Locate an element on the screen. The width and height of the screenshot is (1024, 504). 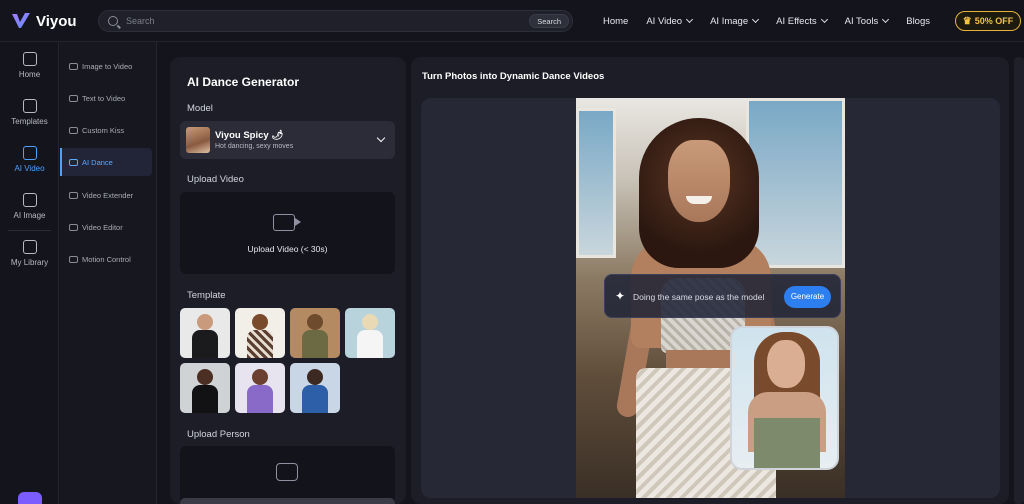
library-icon is located at coordinates (29, 247).